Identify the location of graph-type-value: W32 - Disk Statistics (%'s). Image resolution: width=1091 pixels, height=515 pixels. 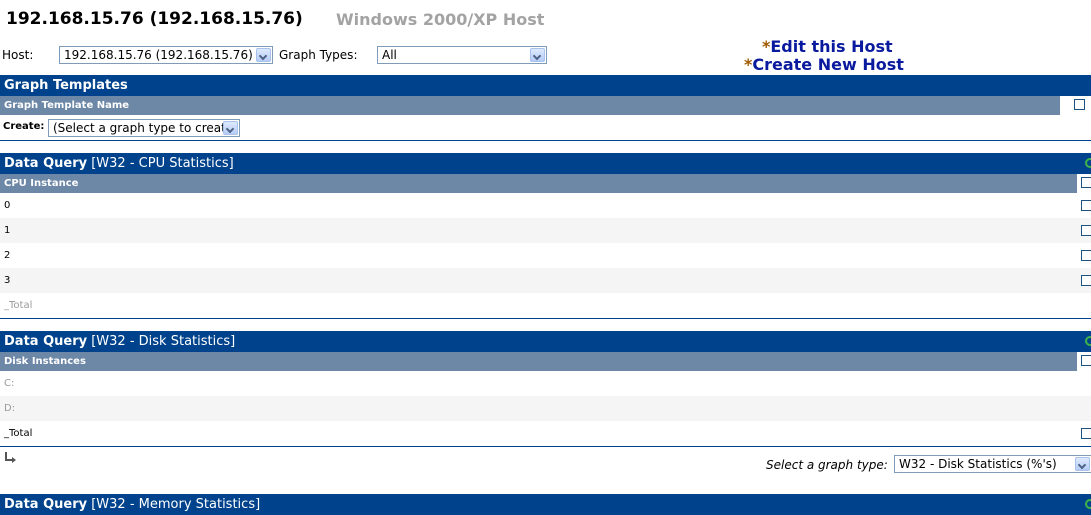
(978, 464).